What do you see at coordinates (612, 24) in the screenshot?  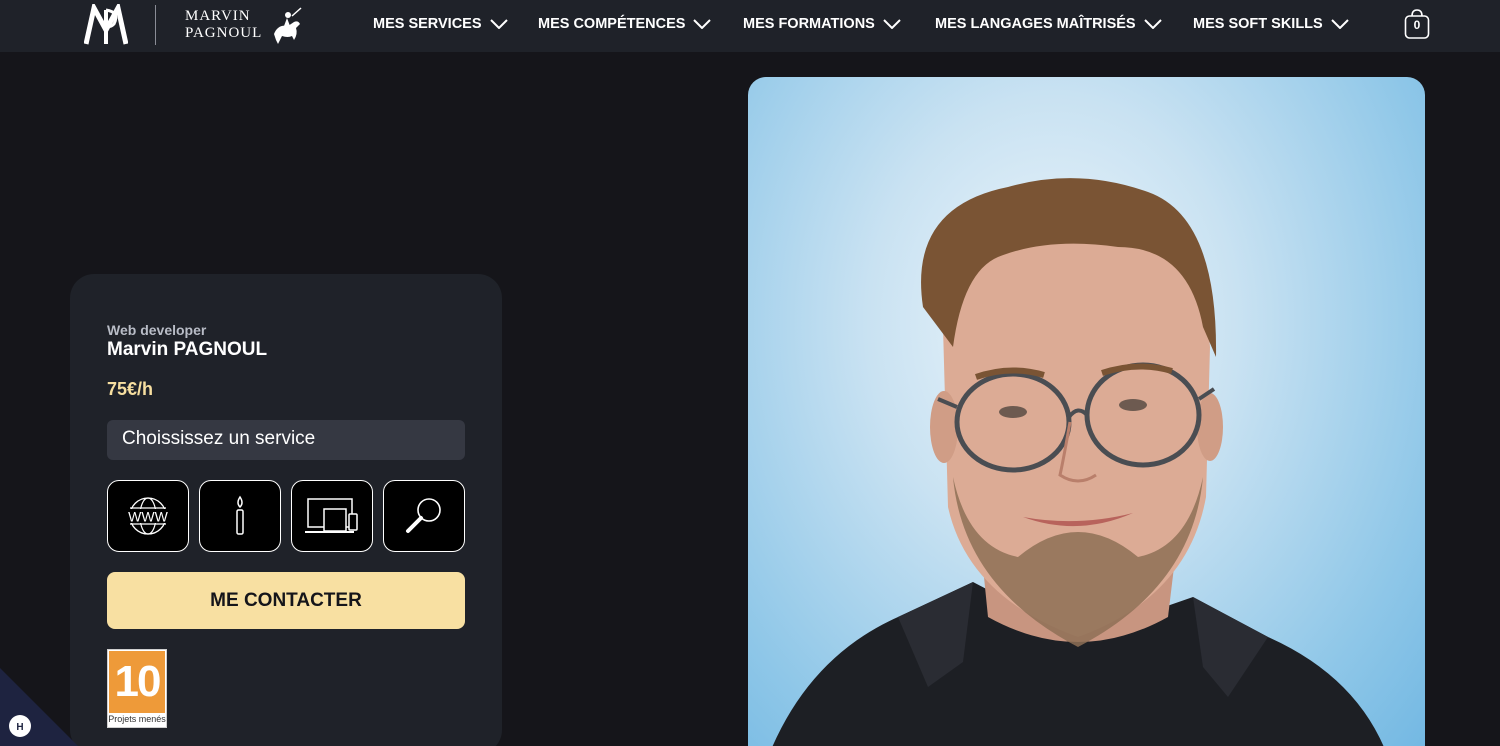 I see `nav-label-competences: MES COMPÉTENCES` at bounding box center [612, 24].